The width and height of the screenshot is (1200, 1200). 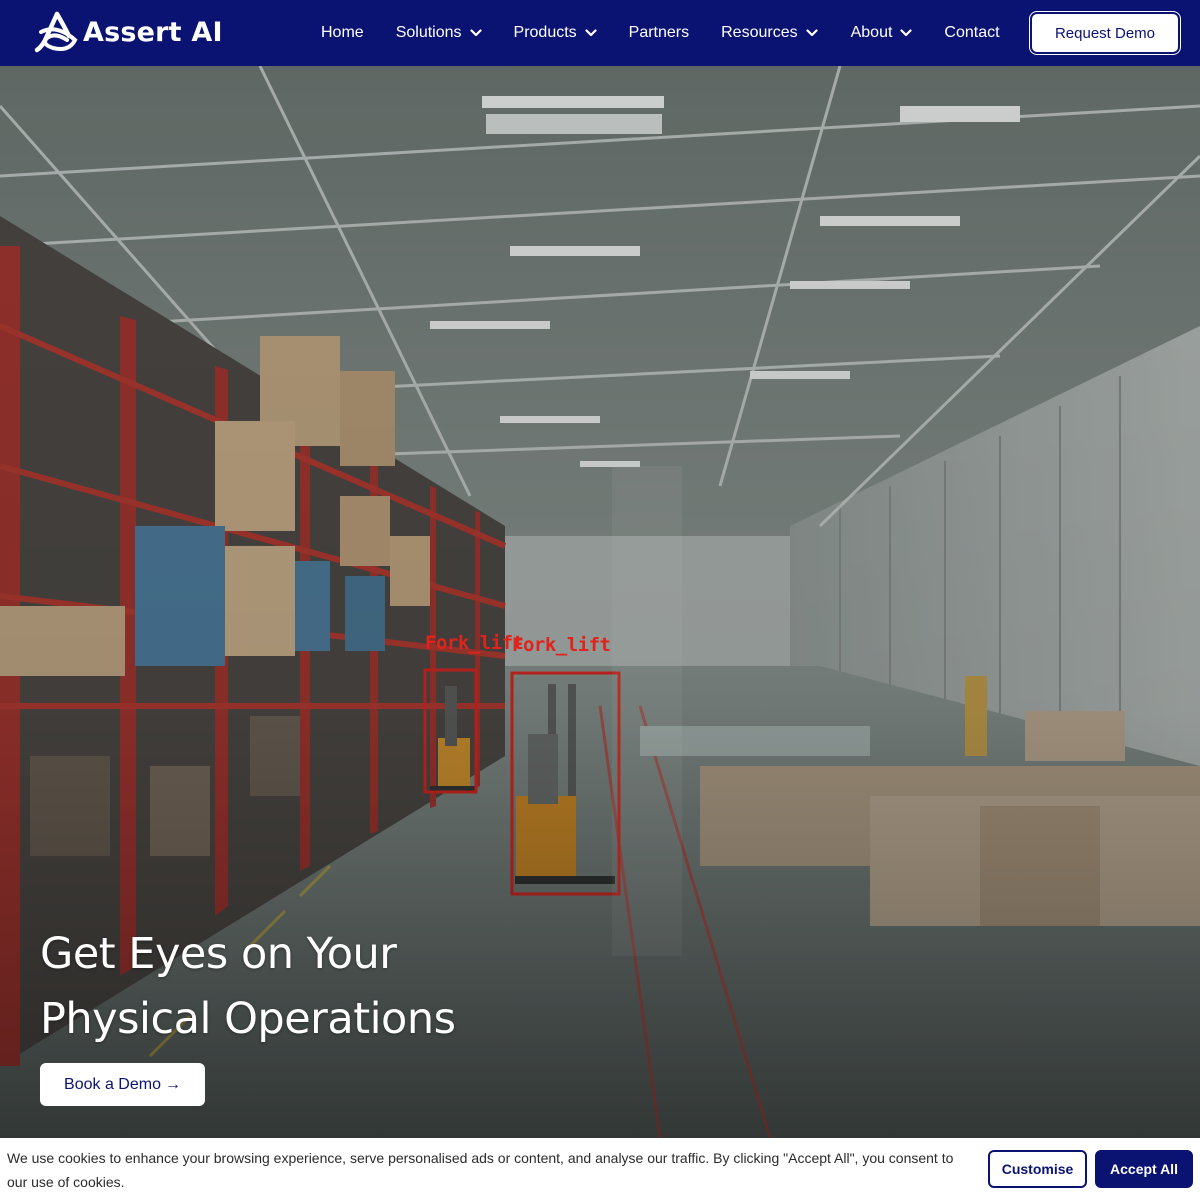 I want to click on brand-logo: Assert AI, so click(x=128, y=32).